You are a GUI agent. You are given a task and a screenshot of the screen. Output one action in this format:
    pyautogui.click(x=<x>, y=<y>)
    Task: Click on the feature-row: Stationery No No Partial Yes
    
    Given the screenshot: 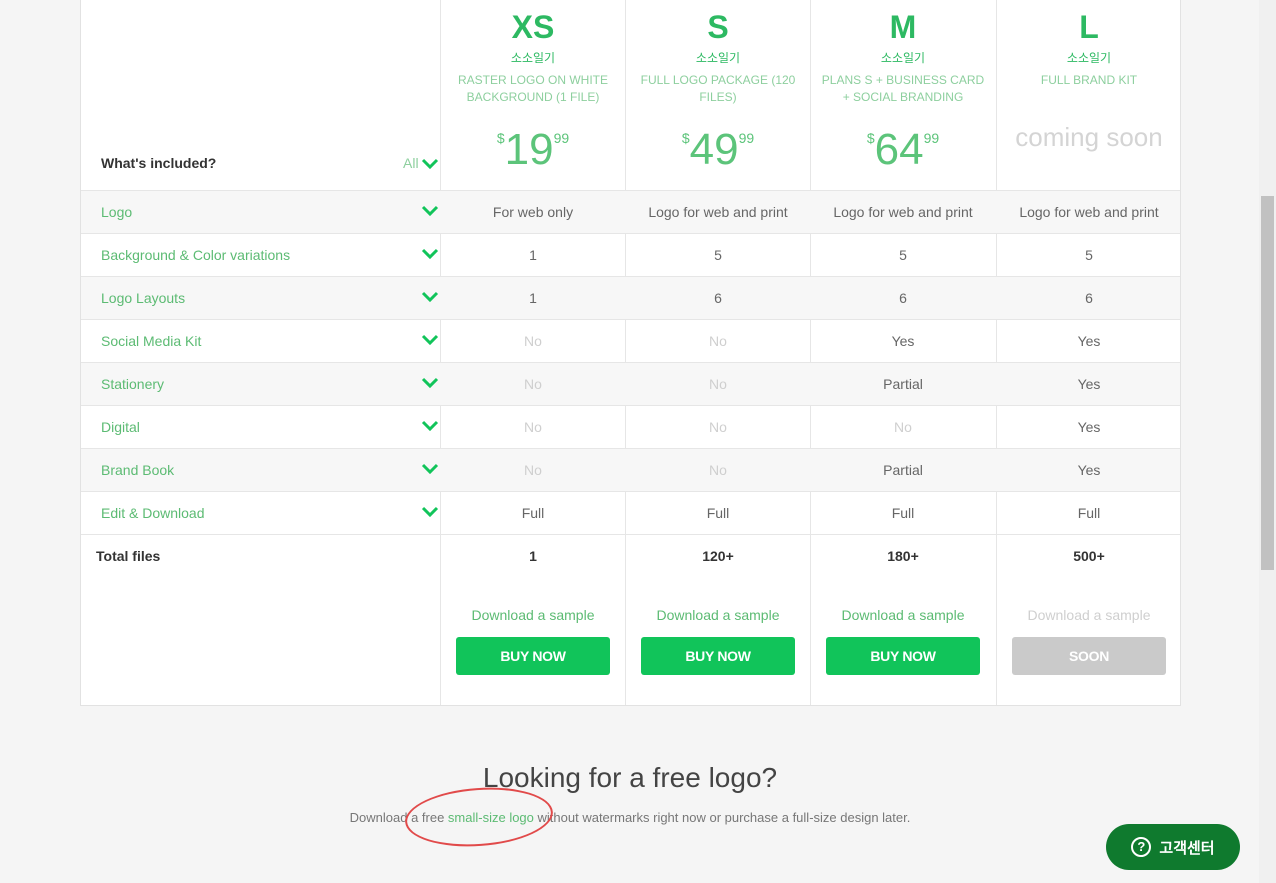 What is the action you would take?
    pyautogui.click(x=630, y=383)
    